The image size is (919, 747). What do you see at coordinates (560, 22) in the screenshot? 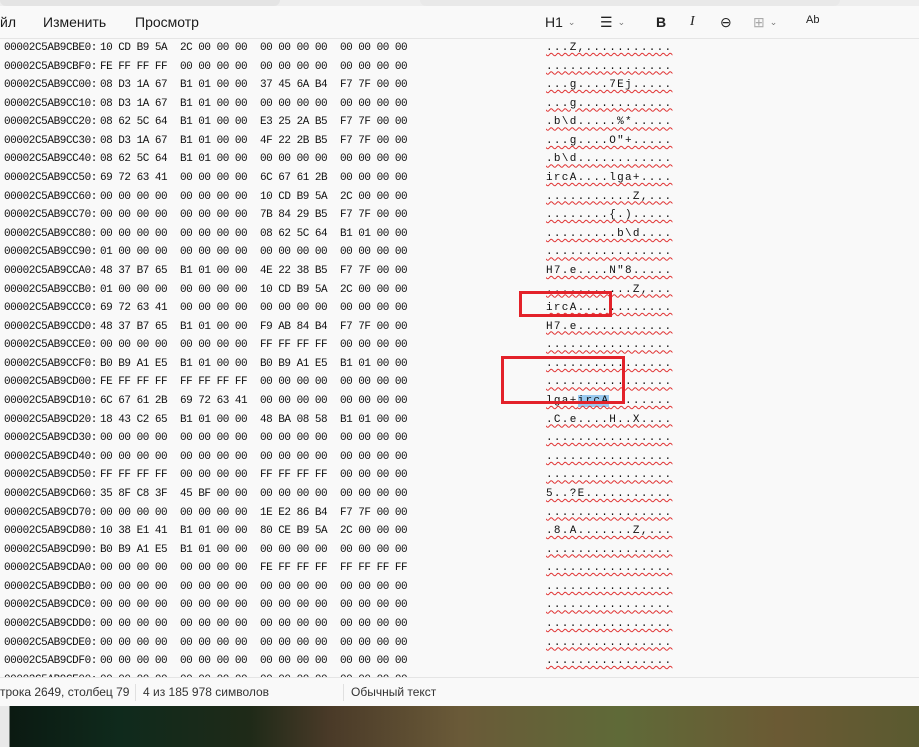
I see `heading-dropdown: H1 ⌄` at bounding box center [560, 22].